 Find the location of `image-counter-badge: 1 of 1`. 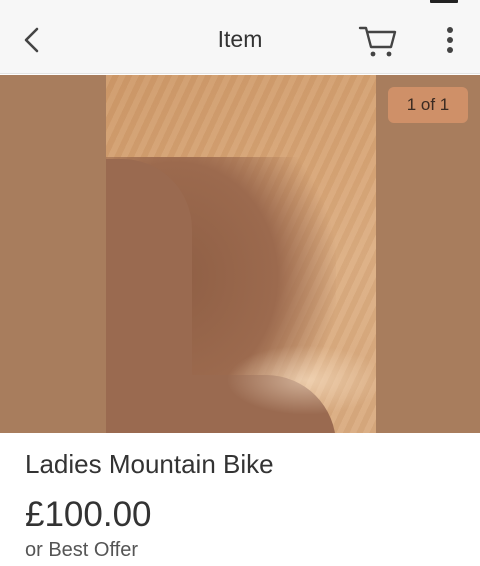

image-counter-badge: 1 of 1 is located at coordinates (428, 105).